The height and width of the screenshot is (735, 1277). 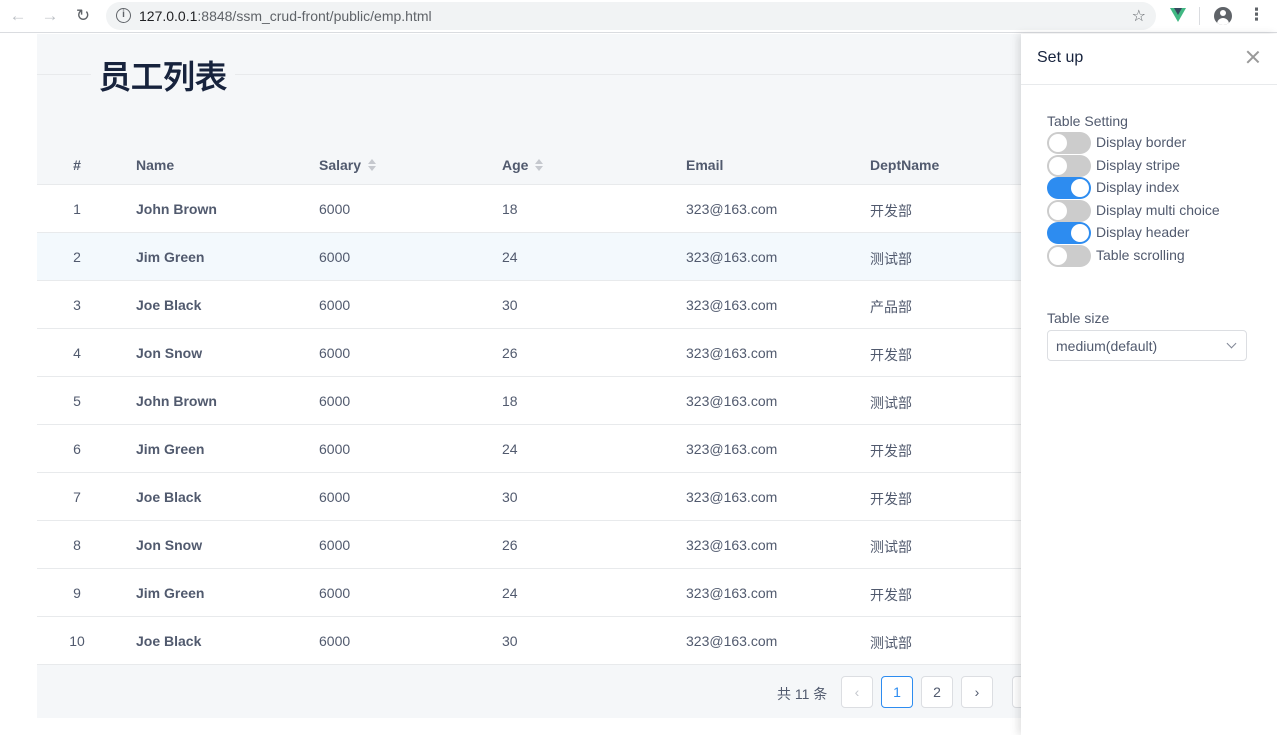 What do you see at coordinates (314, 16) in the screenshot?
I see `url-path: :8848/ssm_crud-front/public/emp.html` at bounding box center [314, 16].